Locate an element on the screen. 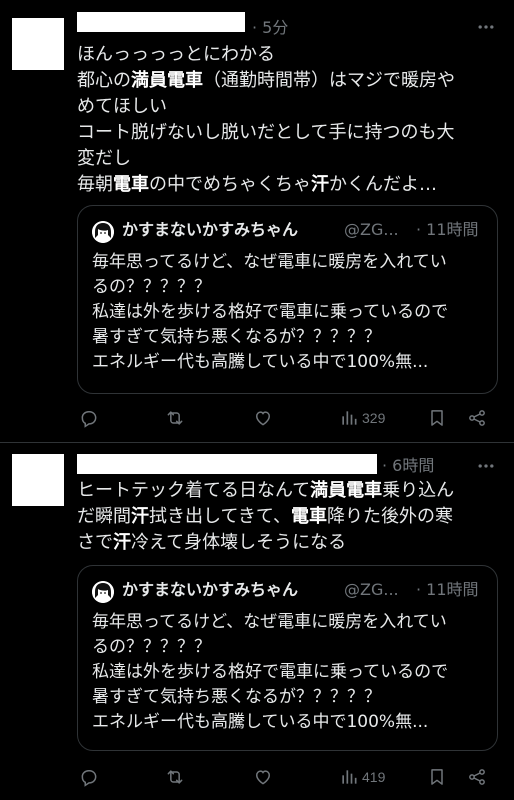  text-segment: 変だし is located at coordinates (104, 158).